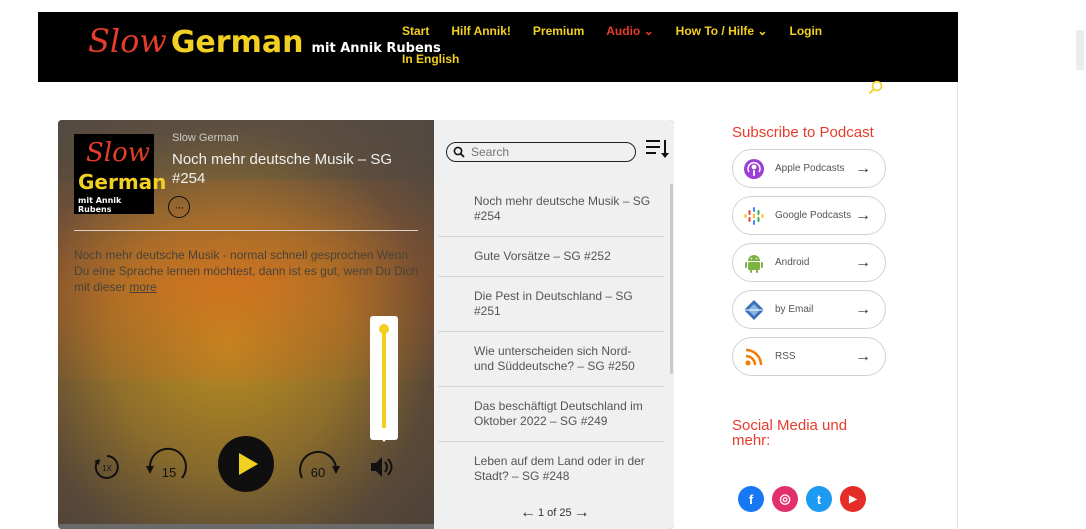 This screenshot has width=1086, height=529. What do you see at coordinates (122, 182) in the screenshot?
I see `cover-german-text: German` at bounding box center [122, 182].